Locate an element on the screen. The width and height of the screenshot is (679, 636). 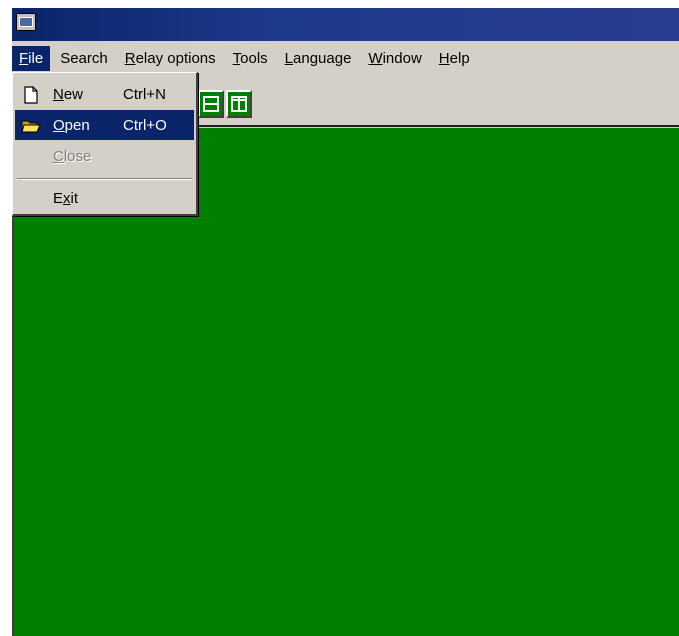
toolbar-tile-vertical-button is located at coordinates (239, 104).